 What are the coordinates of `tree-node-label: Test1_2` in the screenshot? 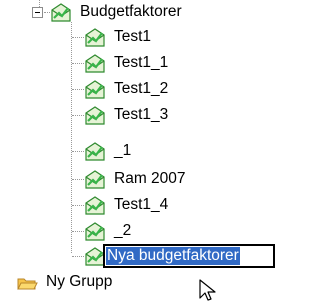 It's located at (141, 89).